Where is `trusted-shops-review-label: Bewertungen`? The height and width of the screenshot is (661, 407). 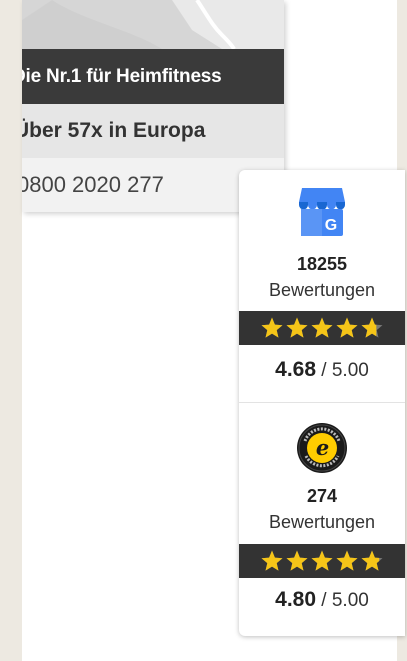 trusted-shops-review-label: Bewertungen is located at coordinates (322, 522).